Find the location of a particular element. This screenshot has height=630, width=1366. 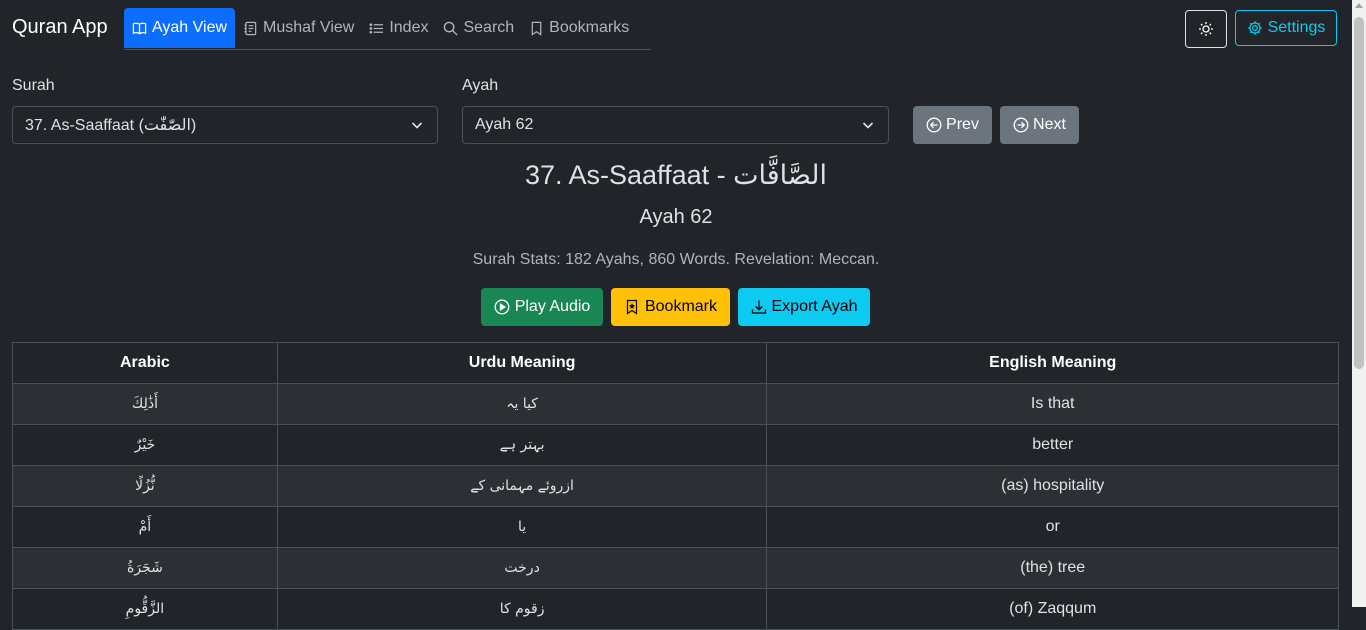

table-row: الزَّقُّومِ زقوم کا (of) Zaqqum is located at coordinates (675, 609).